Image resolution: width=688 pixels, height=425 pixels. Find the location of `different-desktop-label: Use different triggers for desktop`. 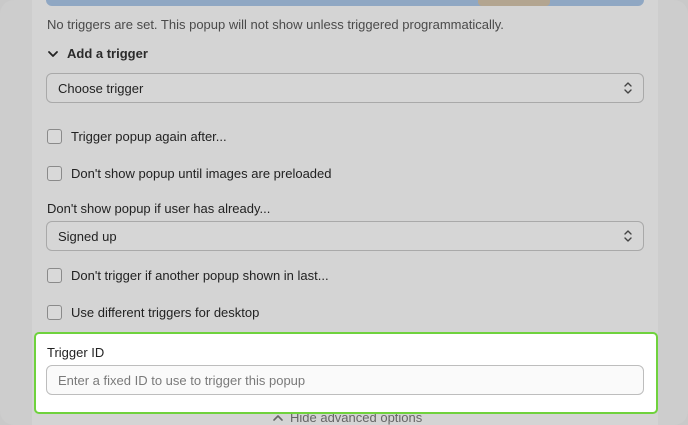

different-desktop-label: Use different triggers for desktop is located at coordinates (165, 312).